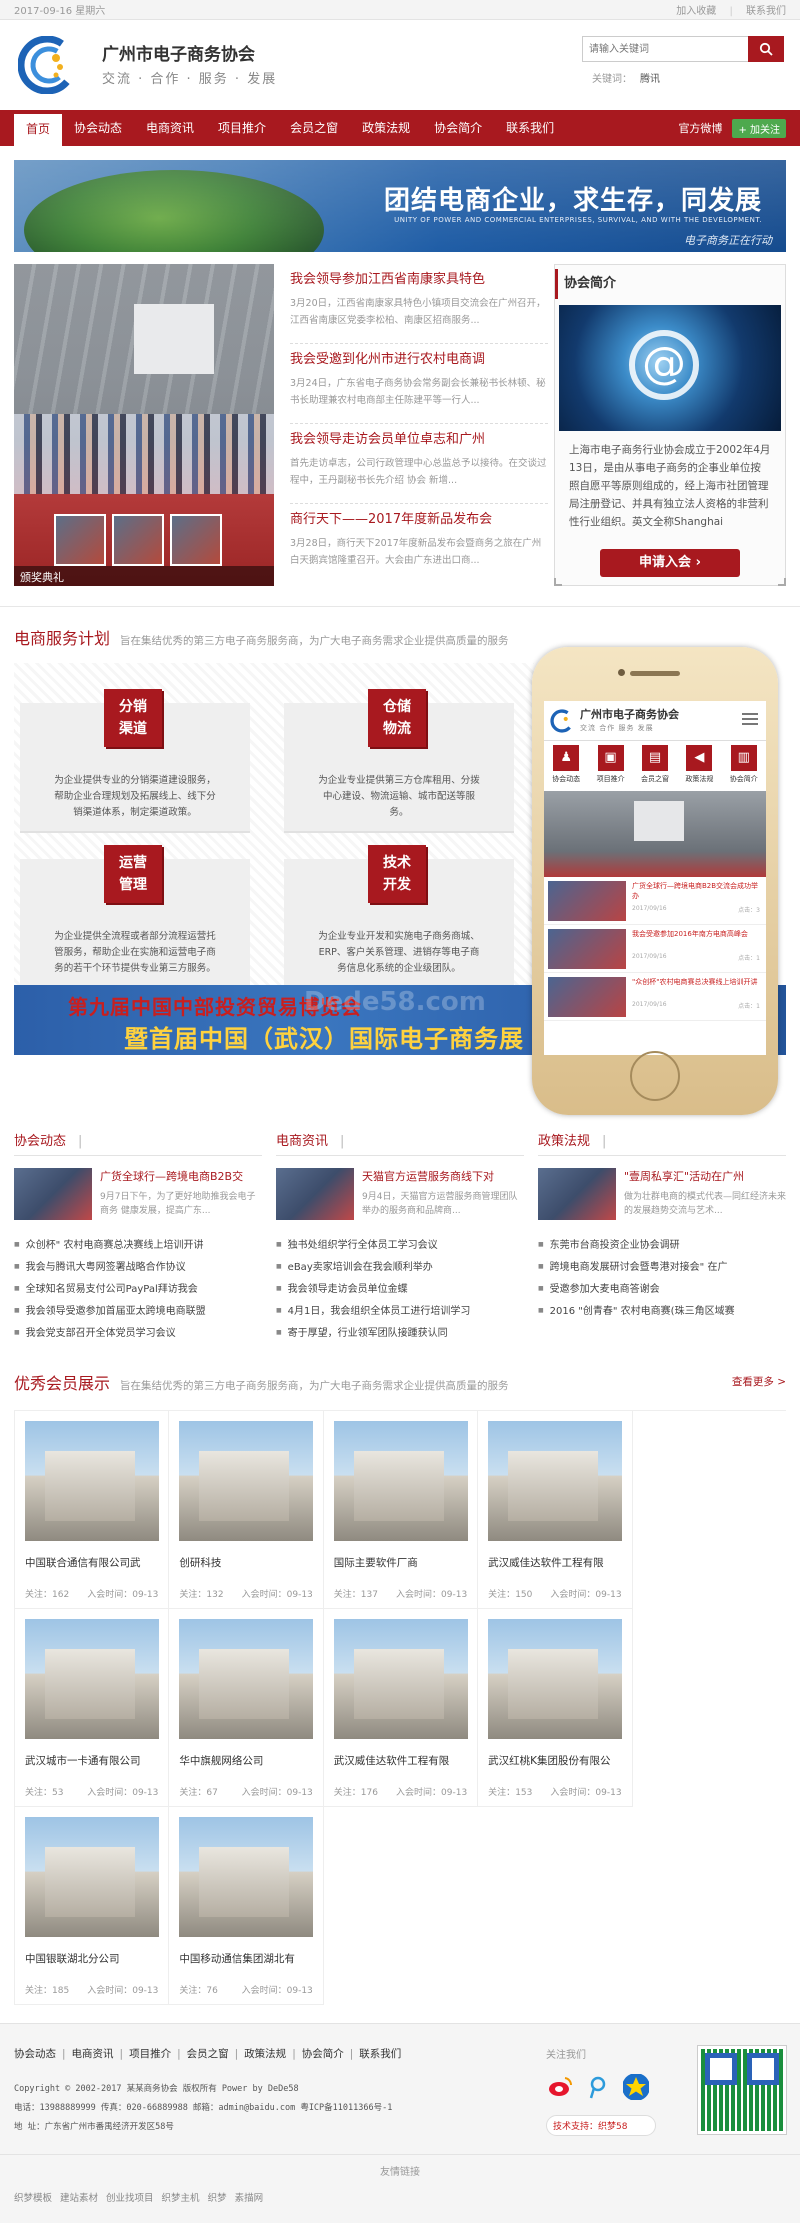 The width and height of the screenshot is (800, 2223). I want to click on news-link: 寄于厚望，行业领军团队接踵获认同, so click(400, 1333).